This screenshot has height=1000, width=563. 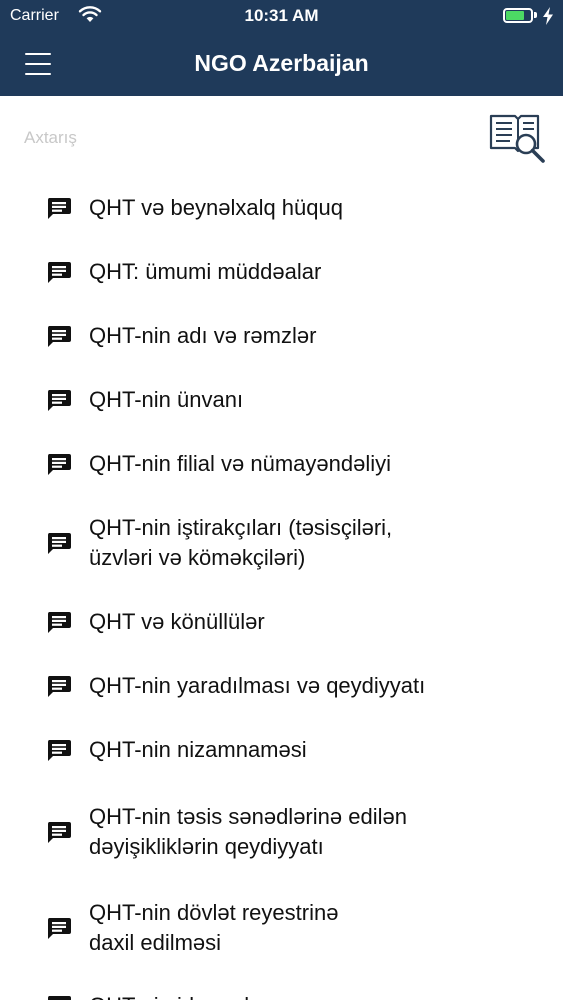 I want to click on topic-item: QHT-nin dövlət reyestrinə daxil edilməsi, so click(x=281, y=928).